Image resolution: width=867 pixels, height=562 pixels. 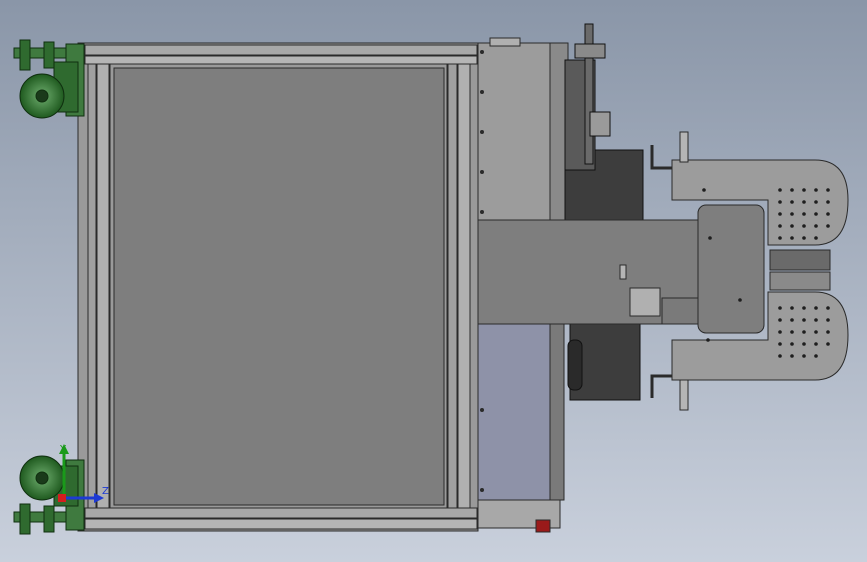 What do you see at coordinates (605, 272) in the screenshot?
I see `extension-arm` at bounding box center [605, 272].